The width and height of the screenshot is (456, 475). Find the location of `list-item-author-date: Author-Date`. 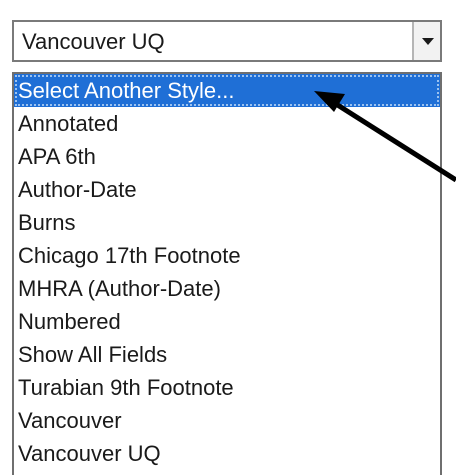

list-item-author-date: Author-Date is located at coordinates (227, 189).